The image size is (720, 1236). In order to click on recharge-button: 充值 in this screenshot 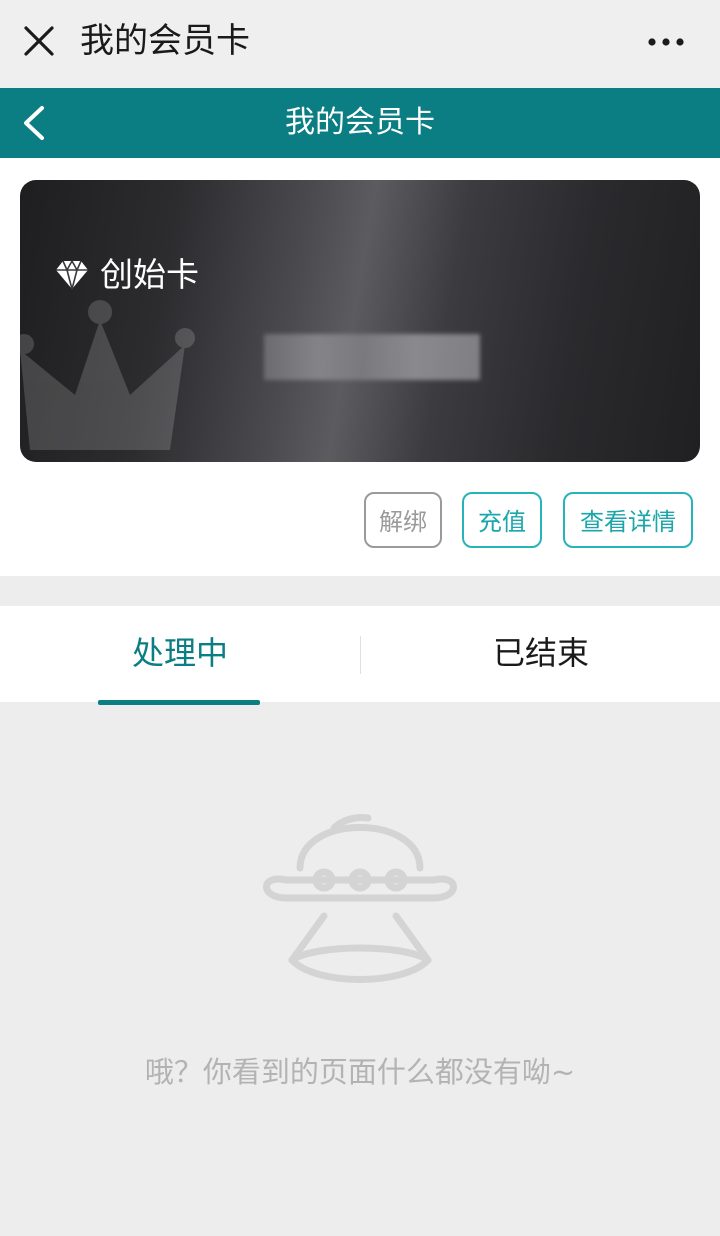, I will do `click(502, 520)`.